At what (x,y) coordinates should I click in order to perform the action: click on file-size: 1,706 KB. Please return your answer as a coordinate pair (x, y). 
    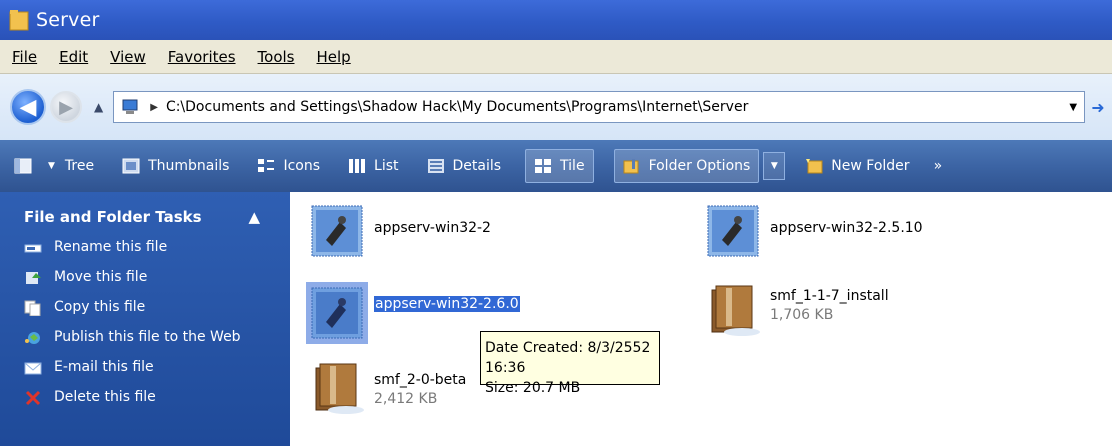
    Looking at the image, I should click on (802, 315).